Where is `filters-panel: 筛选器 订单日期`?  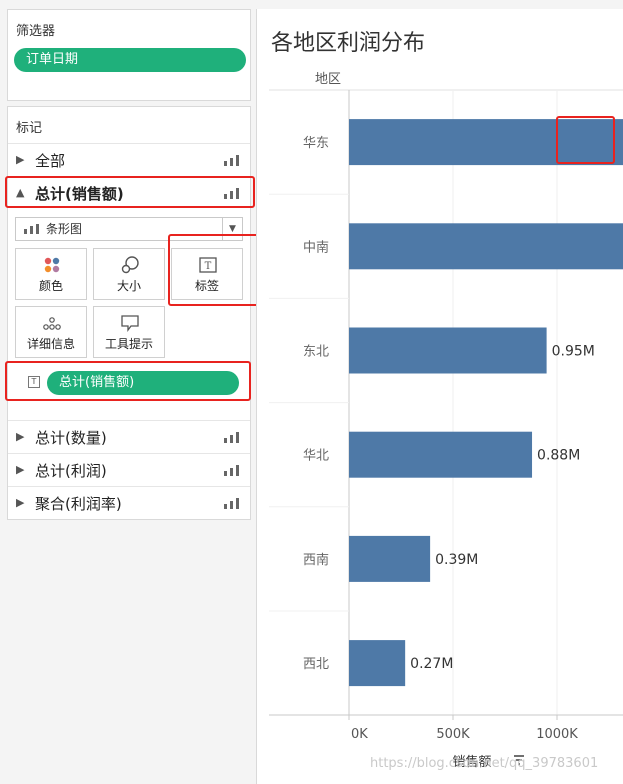
filters-panel: 筛选器 订单日期 is located at coordinates (129, 55).